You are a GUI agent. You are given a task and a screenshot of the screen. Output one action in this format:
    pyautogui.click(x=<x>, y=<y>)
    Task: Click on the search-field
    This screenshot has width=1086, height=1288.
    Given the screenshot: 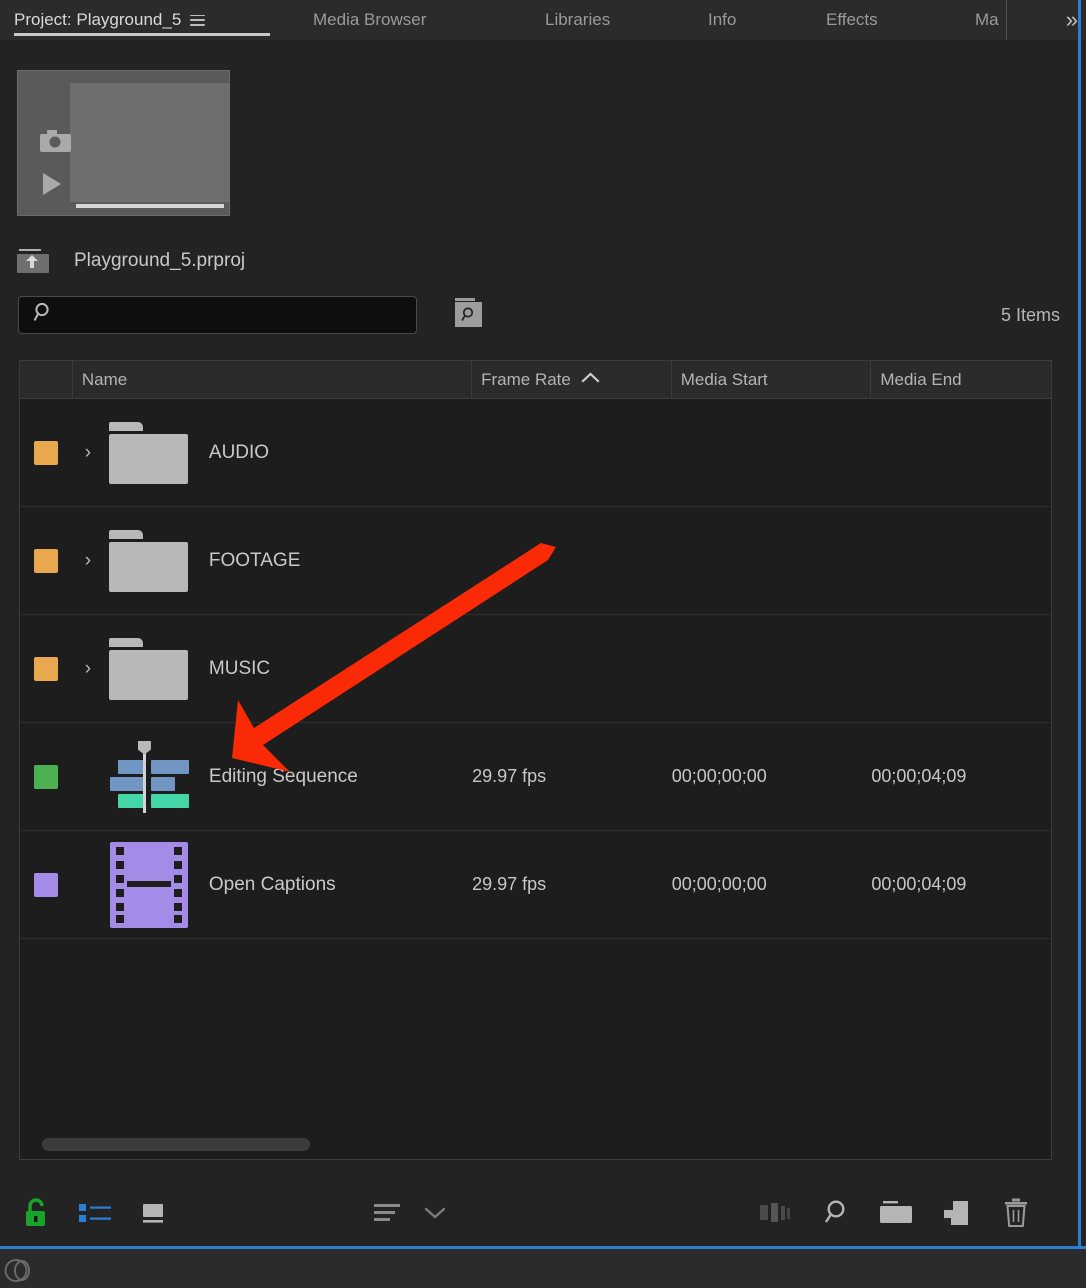 What is the action you would take?
    pyautogui.click(x=217, y=315)
    